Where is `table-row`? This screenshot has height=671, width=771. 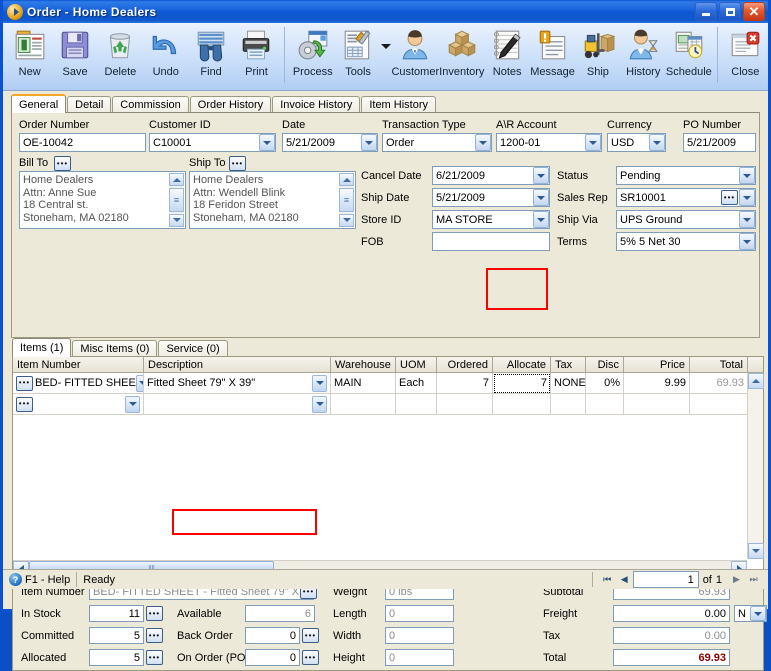 table-row is located at coordinates (388, 404).